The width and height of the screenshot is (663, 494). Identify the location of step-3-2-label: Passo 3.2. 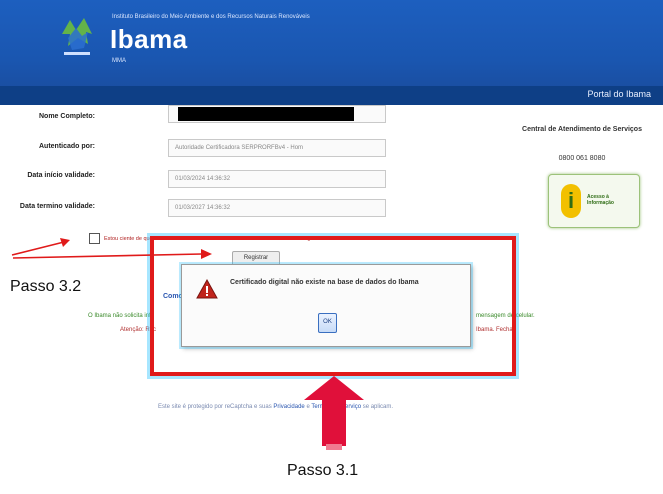
(46, 286).